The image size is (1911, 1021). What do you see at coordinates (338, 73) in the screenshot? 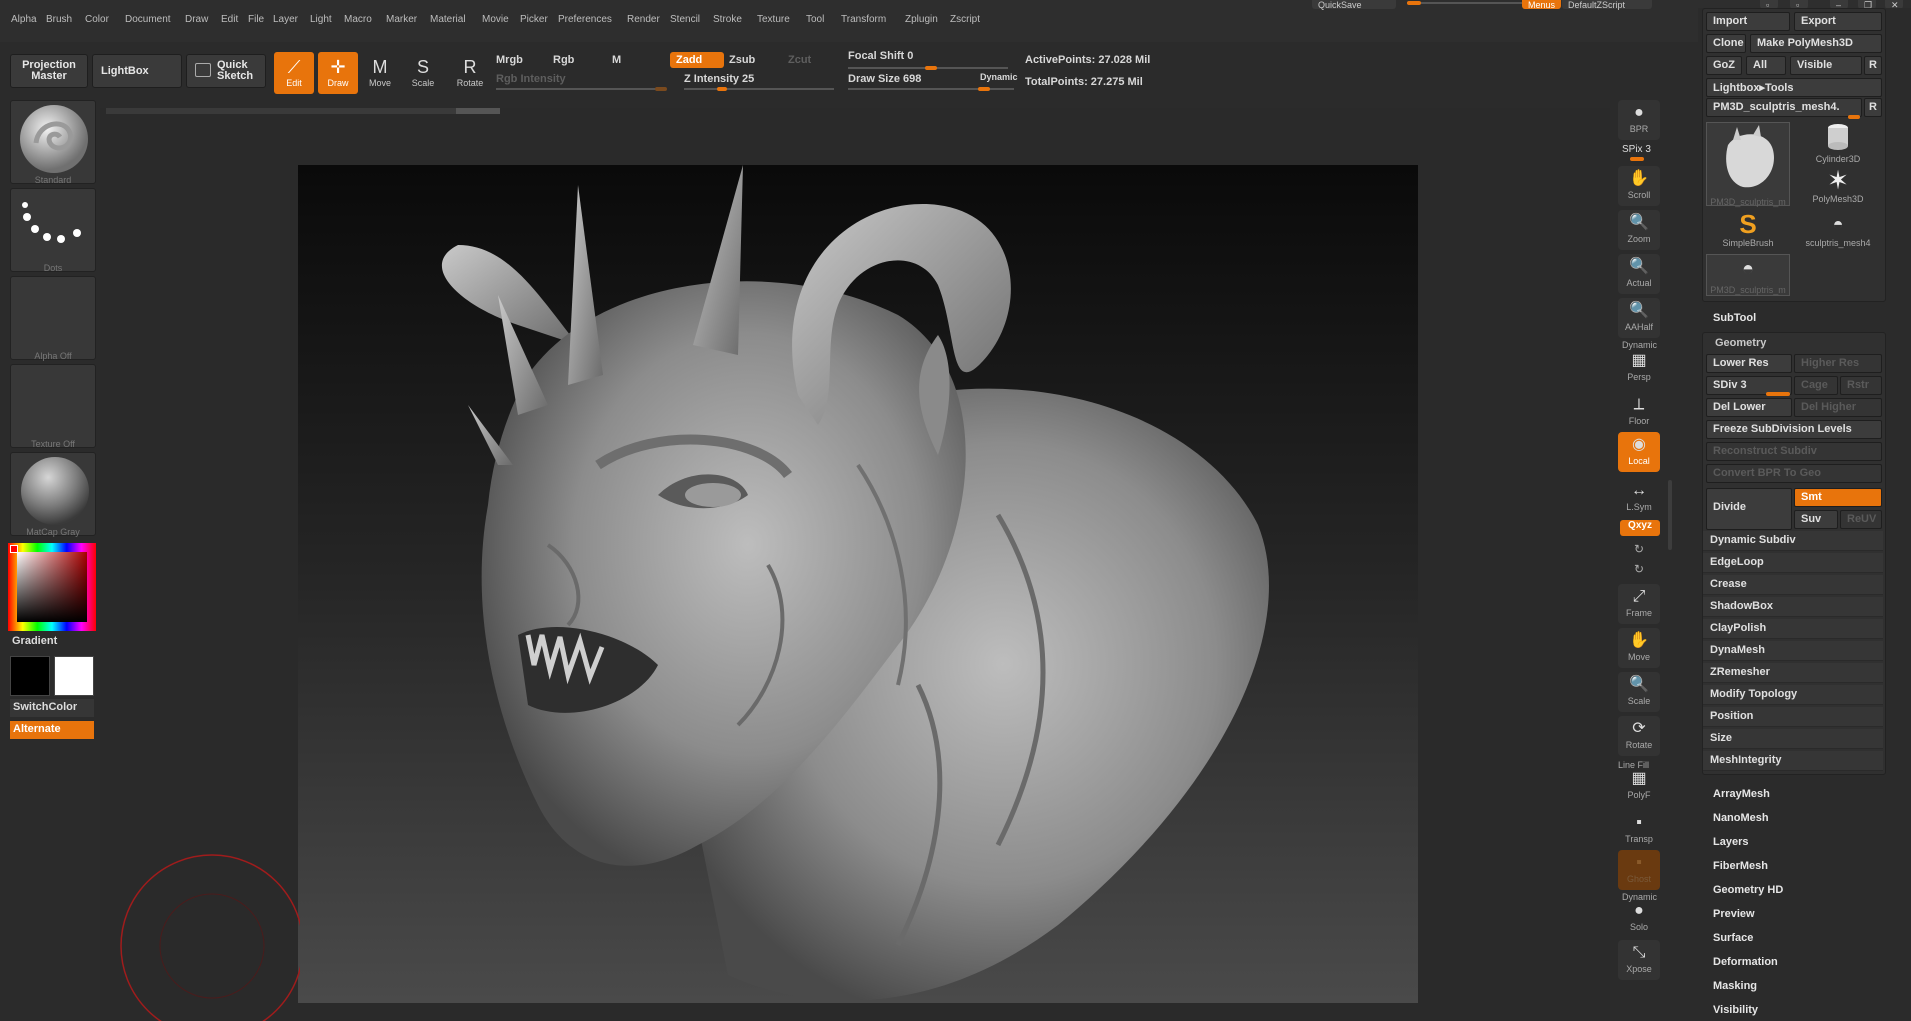
I see `draw-mode-button: ✛ Draw` at bounding box center [338, 73].